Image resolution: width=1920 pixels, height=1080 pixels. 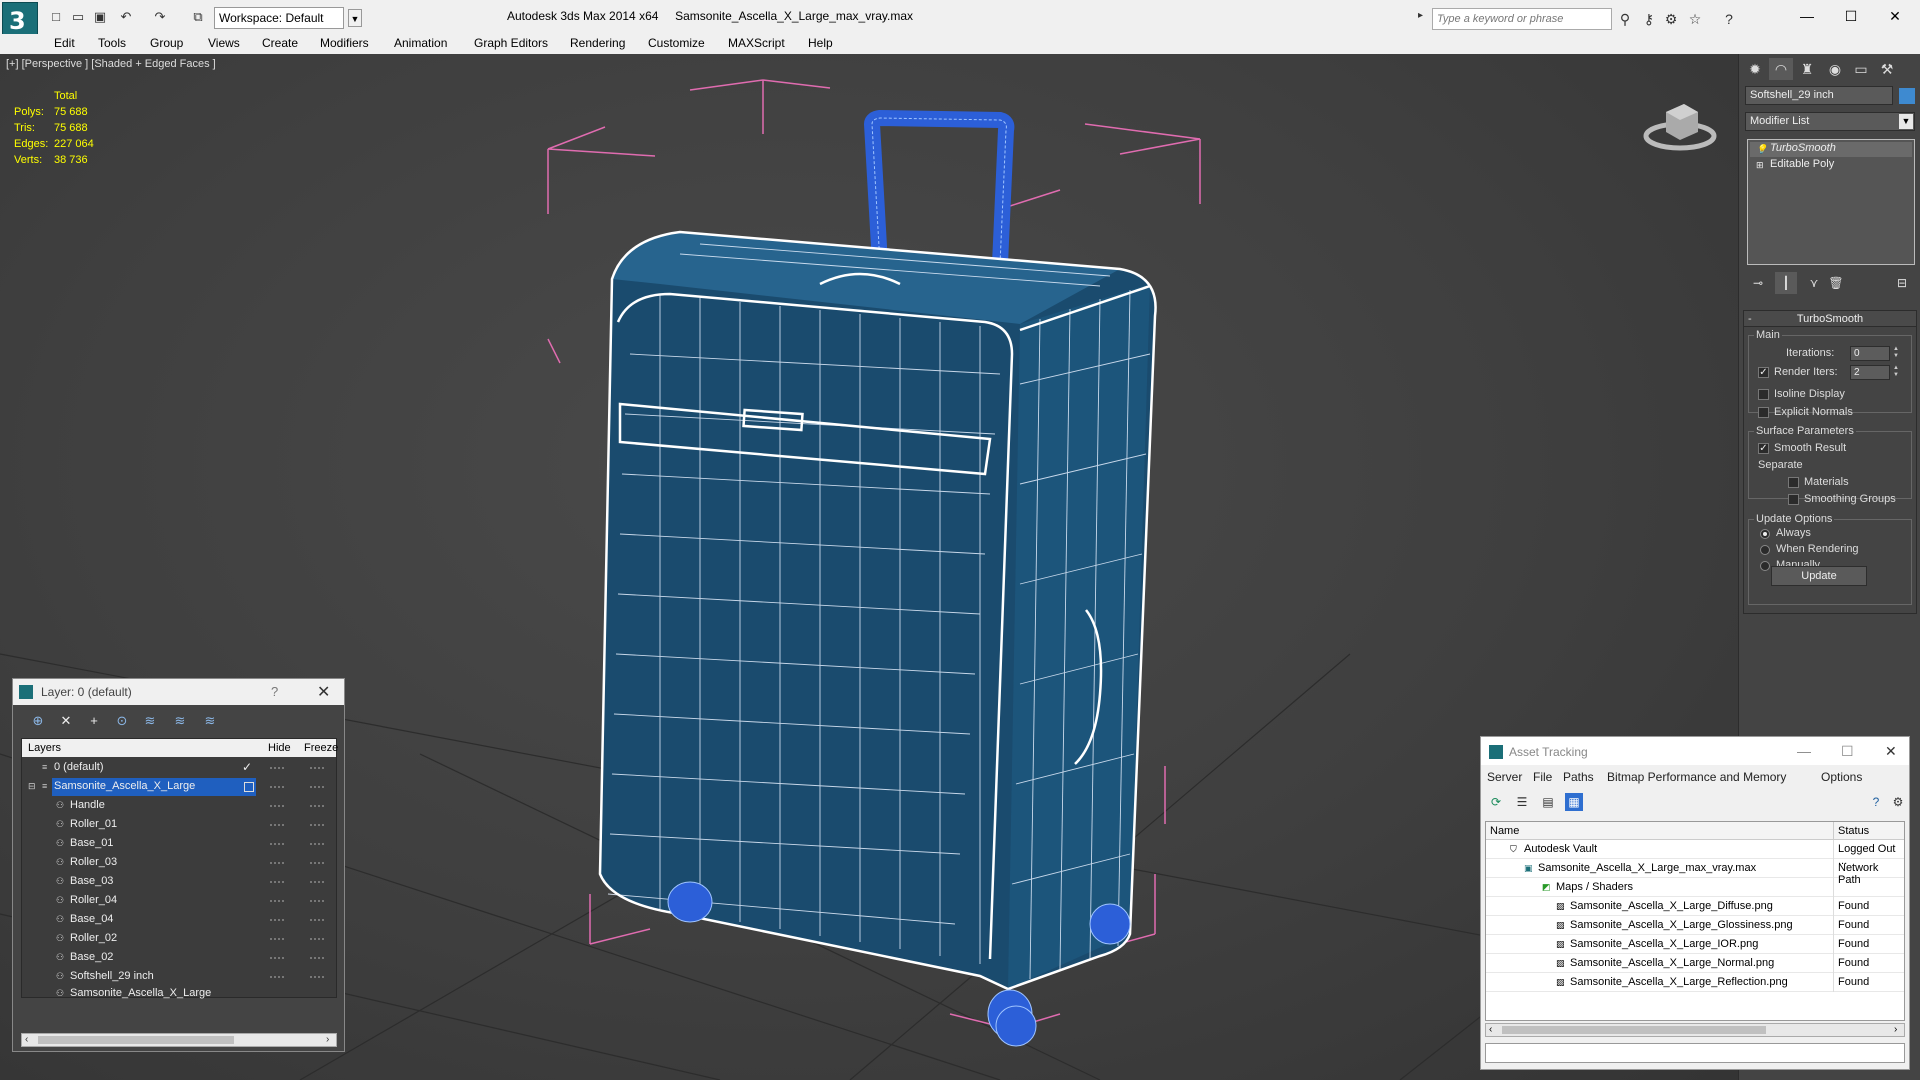 I want to click on search-expand-icon: ▸, so click(x=1424, y=19).